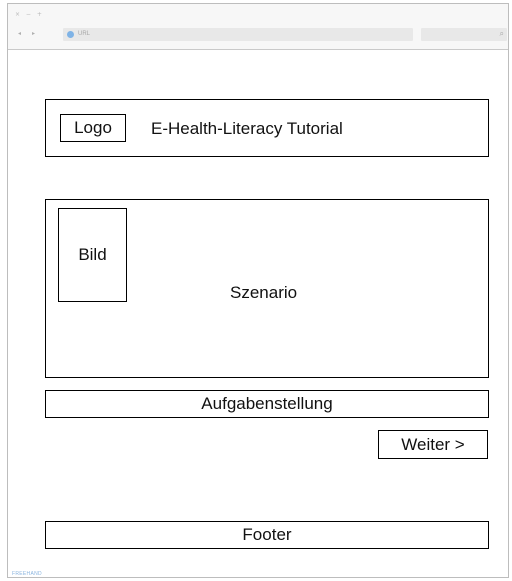 This screenshot has width=512, height=581. What do you see at coordinates (70, 34) in the screenshot?
I see `globe-icon` at bounding box center [70, 34].